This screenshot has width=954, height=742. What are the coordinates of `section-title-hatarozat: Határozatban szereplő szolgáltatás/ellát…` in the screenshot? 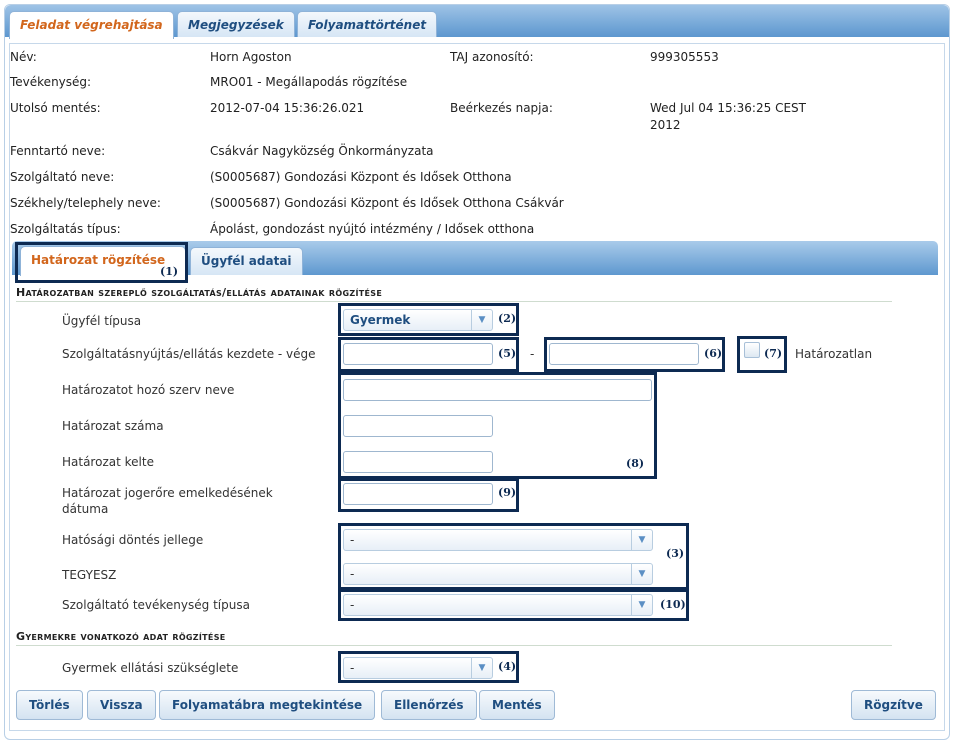 It's located at (199, 292).